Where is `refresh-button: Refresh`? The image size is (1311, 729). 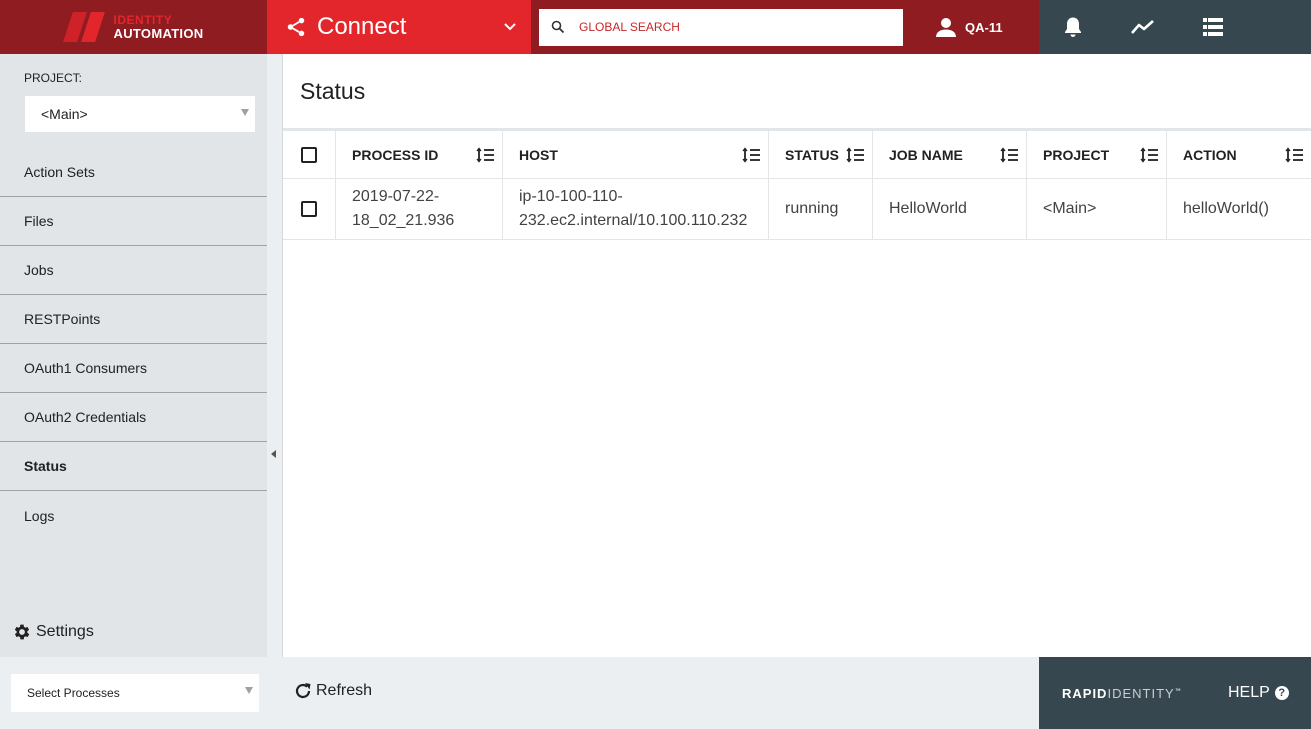 refresh-button: Refresh is located at coordinates (333, 691).